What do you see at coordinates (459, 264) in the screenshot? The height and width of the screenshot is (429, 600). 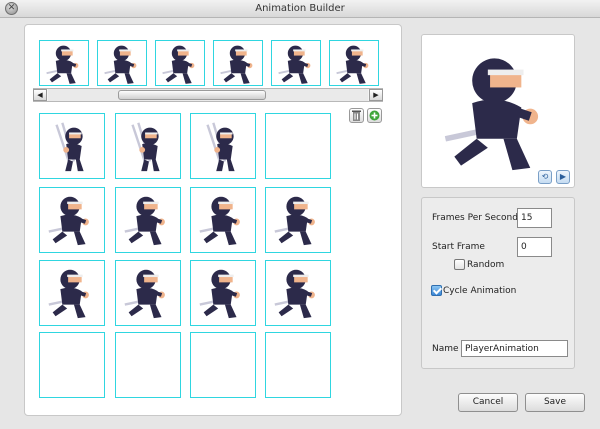 I see `random-checkbox` at bounding box center [459, 264].